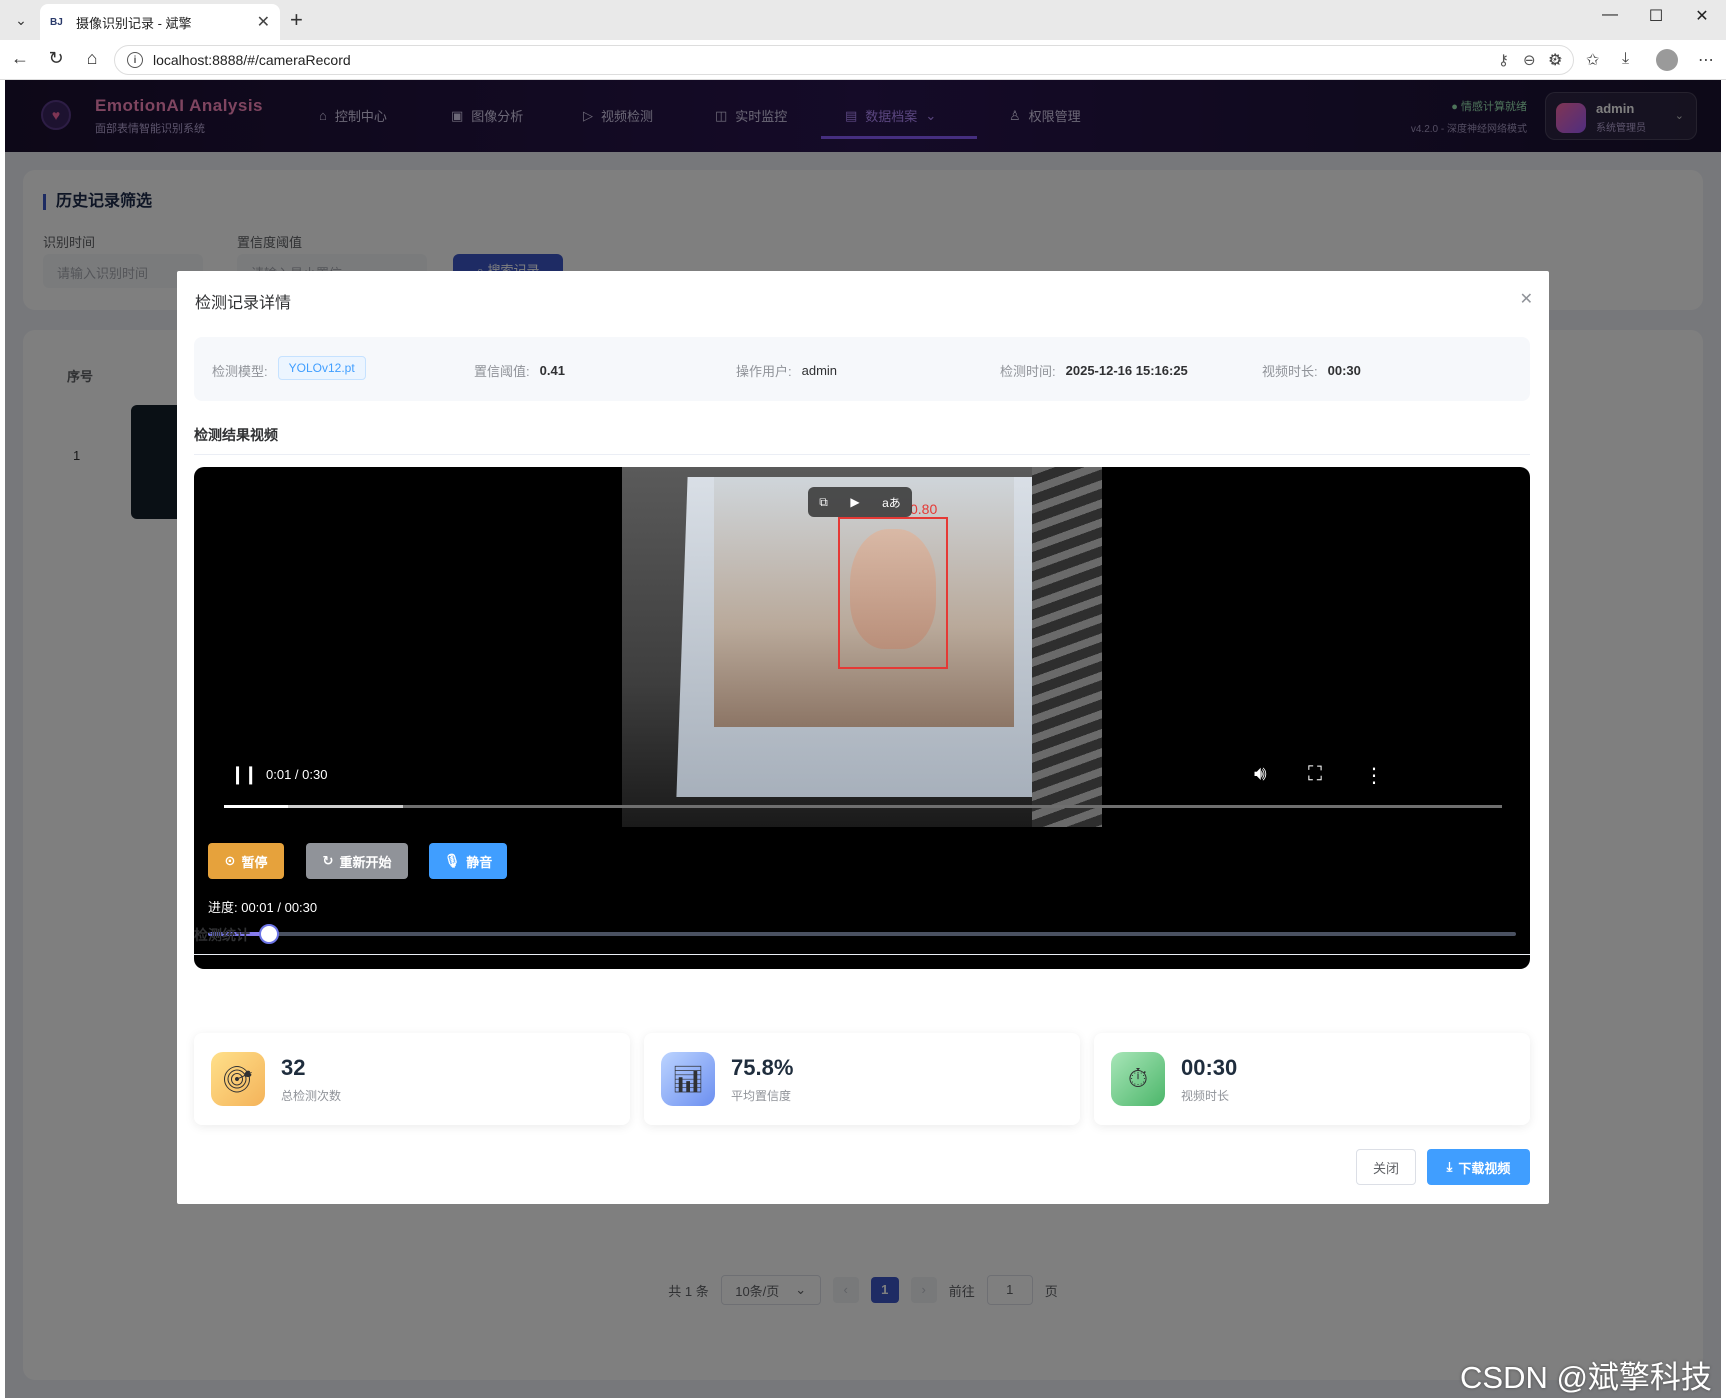  I want to click on pause-button: ⊙ 暂停, so click(246, 861).